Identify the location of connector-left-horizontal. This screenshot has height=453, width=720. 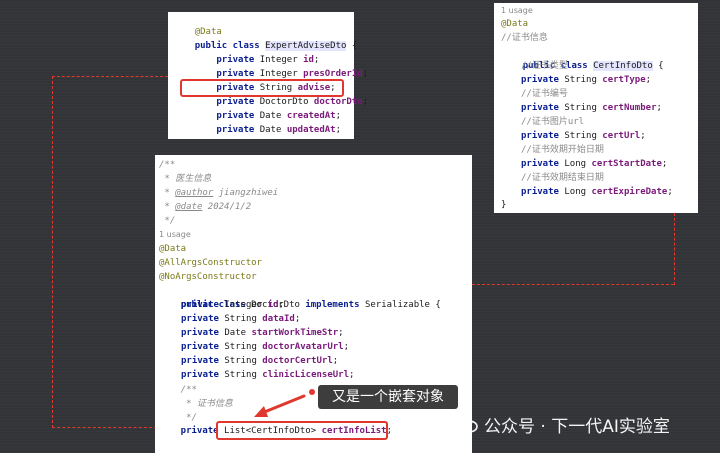
(110, 76).